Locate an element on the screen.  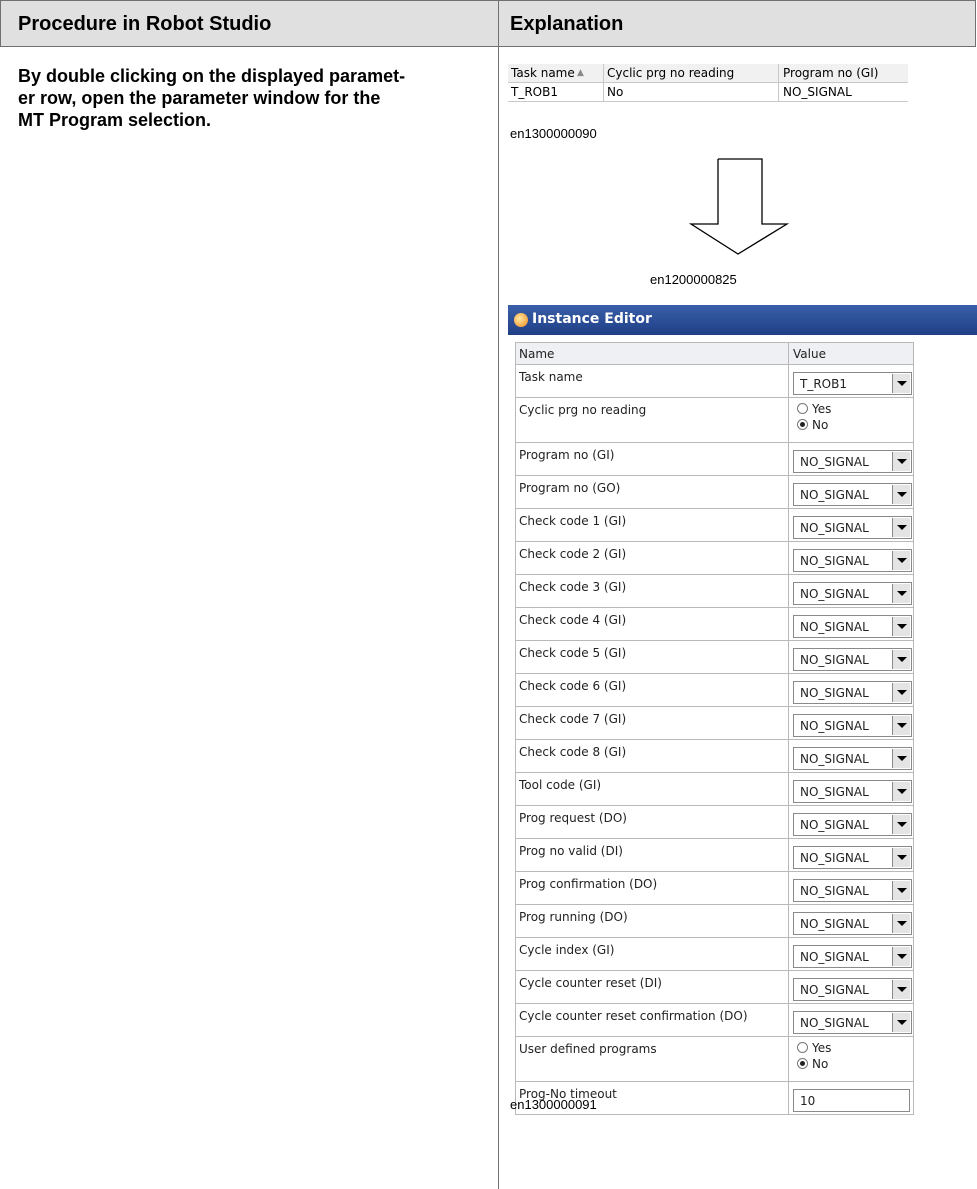
parameter-name: Cycle index (GI) is located at coordinates (567, 950).